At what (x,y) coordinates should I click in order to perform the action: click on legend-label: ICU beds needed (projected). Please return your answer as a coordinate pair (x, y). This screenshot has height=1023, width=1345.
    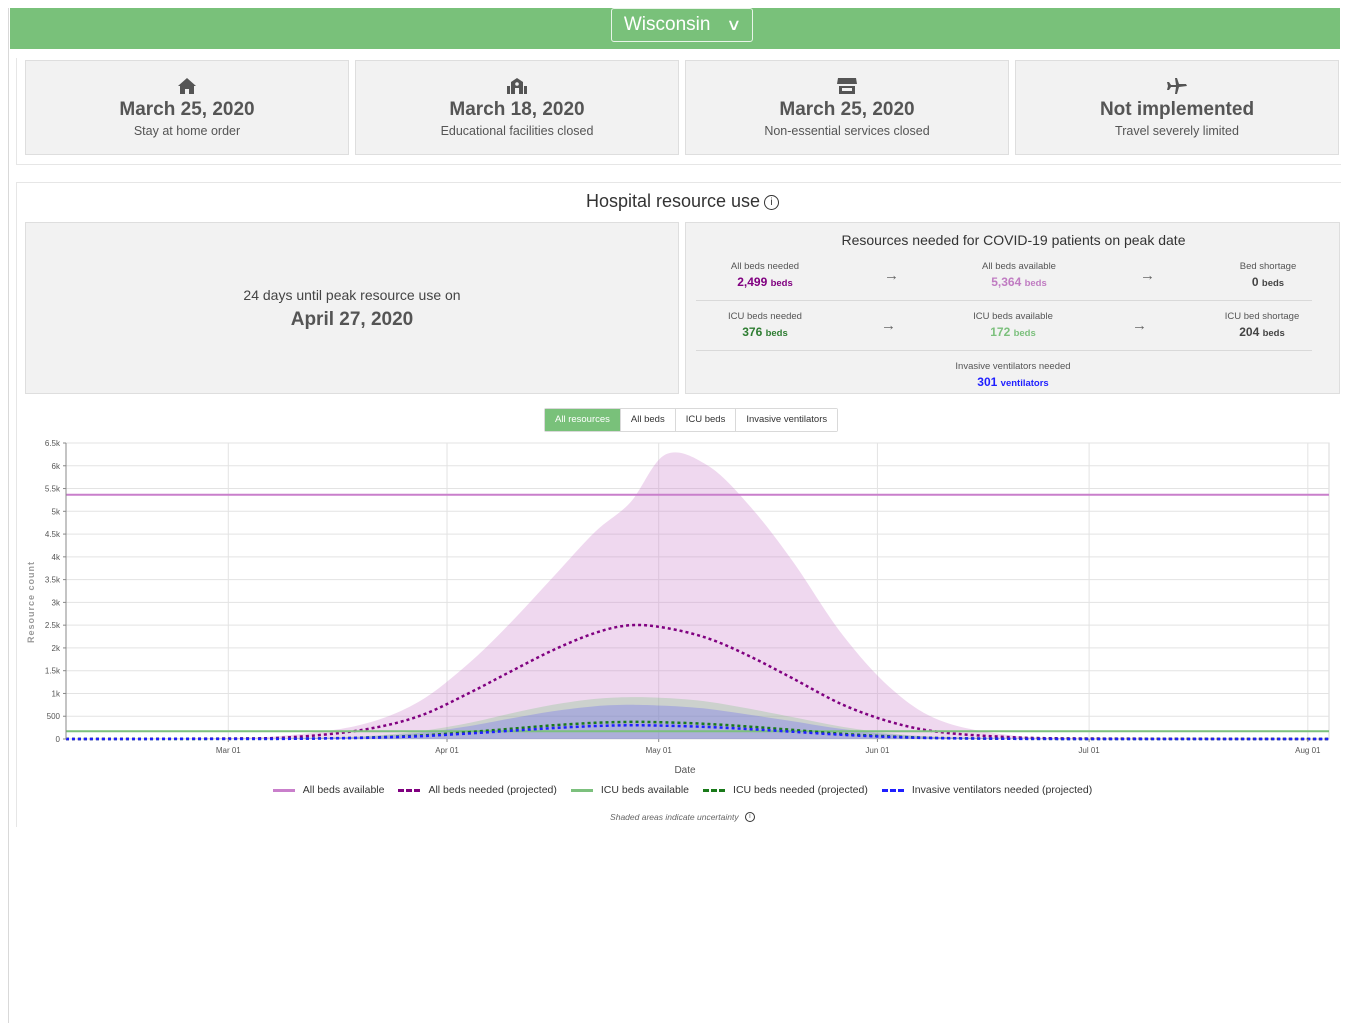
    Looking at the image, I should click on (800, 790).